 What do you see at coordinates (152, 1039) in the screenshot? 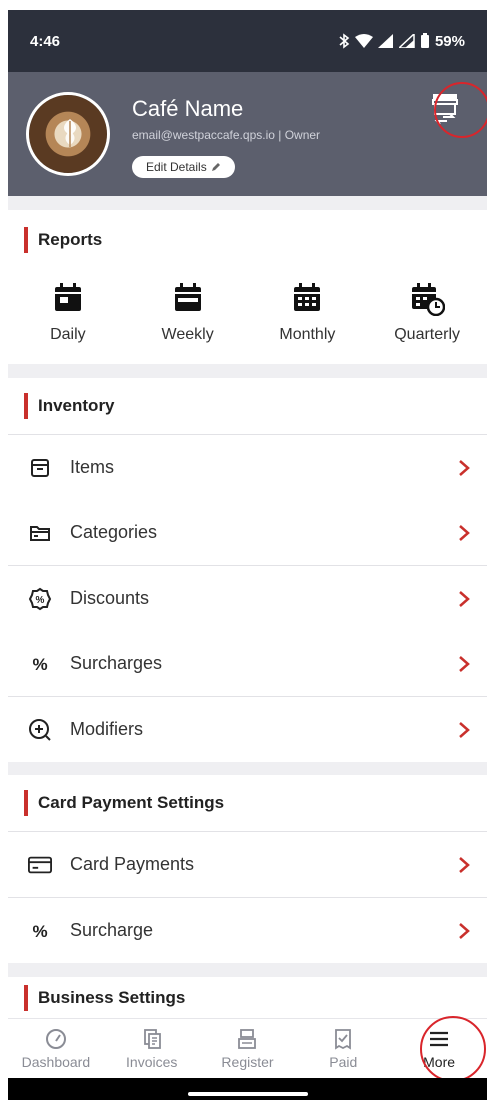
I see `documents-icon` at bounding box center [152, 1039].